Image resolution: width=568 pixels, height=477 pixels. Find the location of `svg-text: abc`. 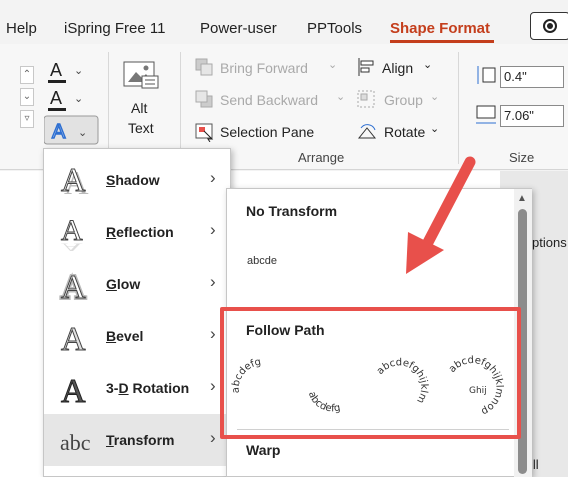

svg-text: abc is located at coordinates (75, 442).